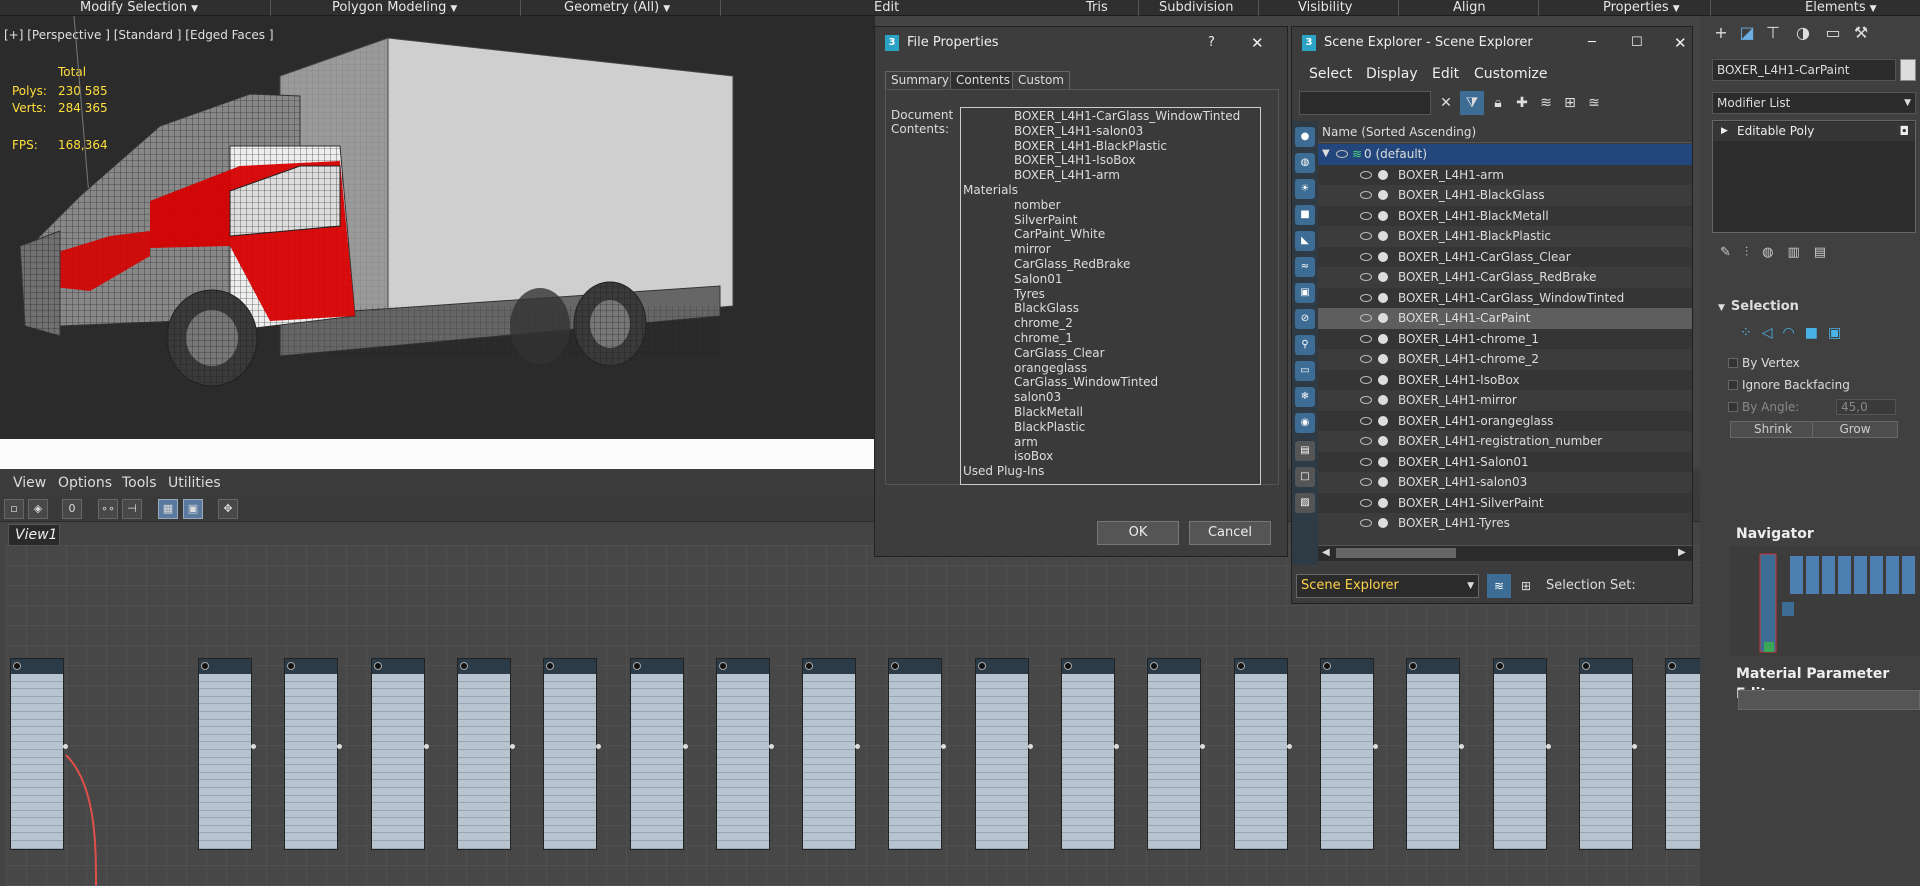  What do you see at coordinates (1392, 74) in the screenshot?
I see `se-menu-display: Display` at bounding box center [1392, 74].